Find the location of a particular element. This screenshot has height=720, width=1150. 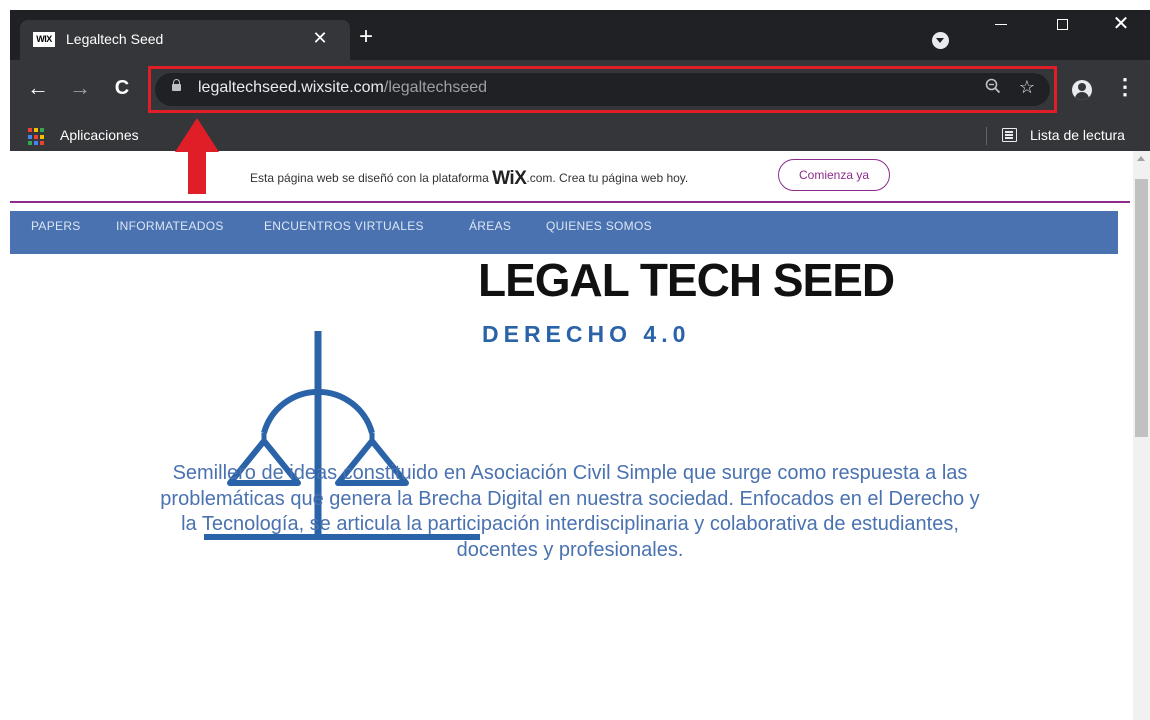

tab-title: Legaltech Seed is located at coordinates (115, 39).